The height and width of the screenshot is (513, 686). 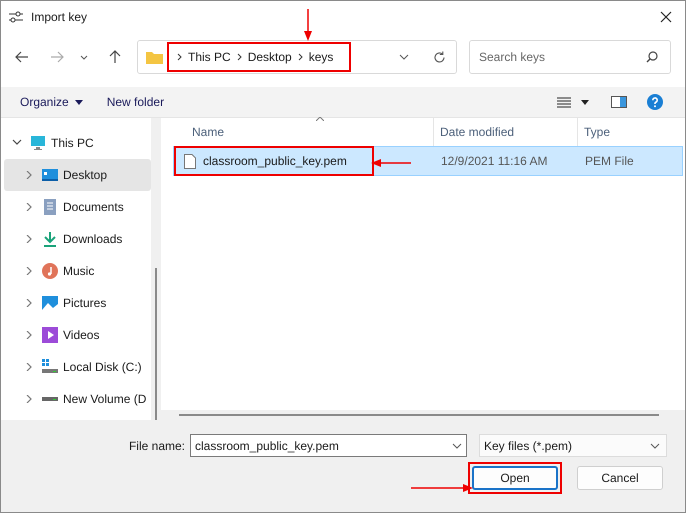 What do you see at coordinates (50, 207) in the screenshot?
I see `document-icon` at bounding box center [50, 207].